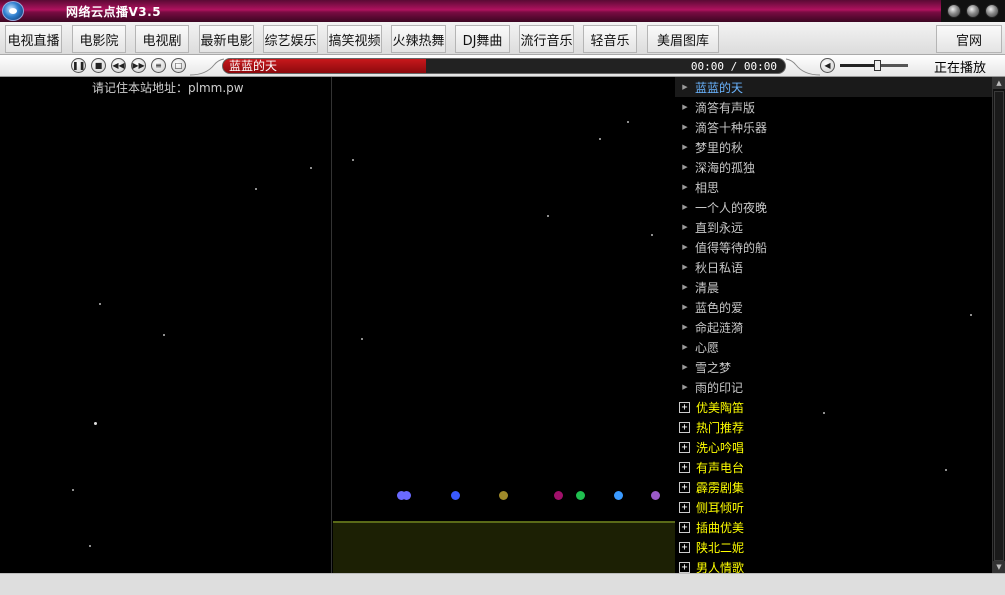 The image size is (1005, 595). What do you see at coordinates (731, 127) in the screenshot?
I see `playlist-item-label: 滴答十种乐器` at bounding box center [731, 127].